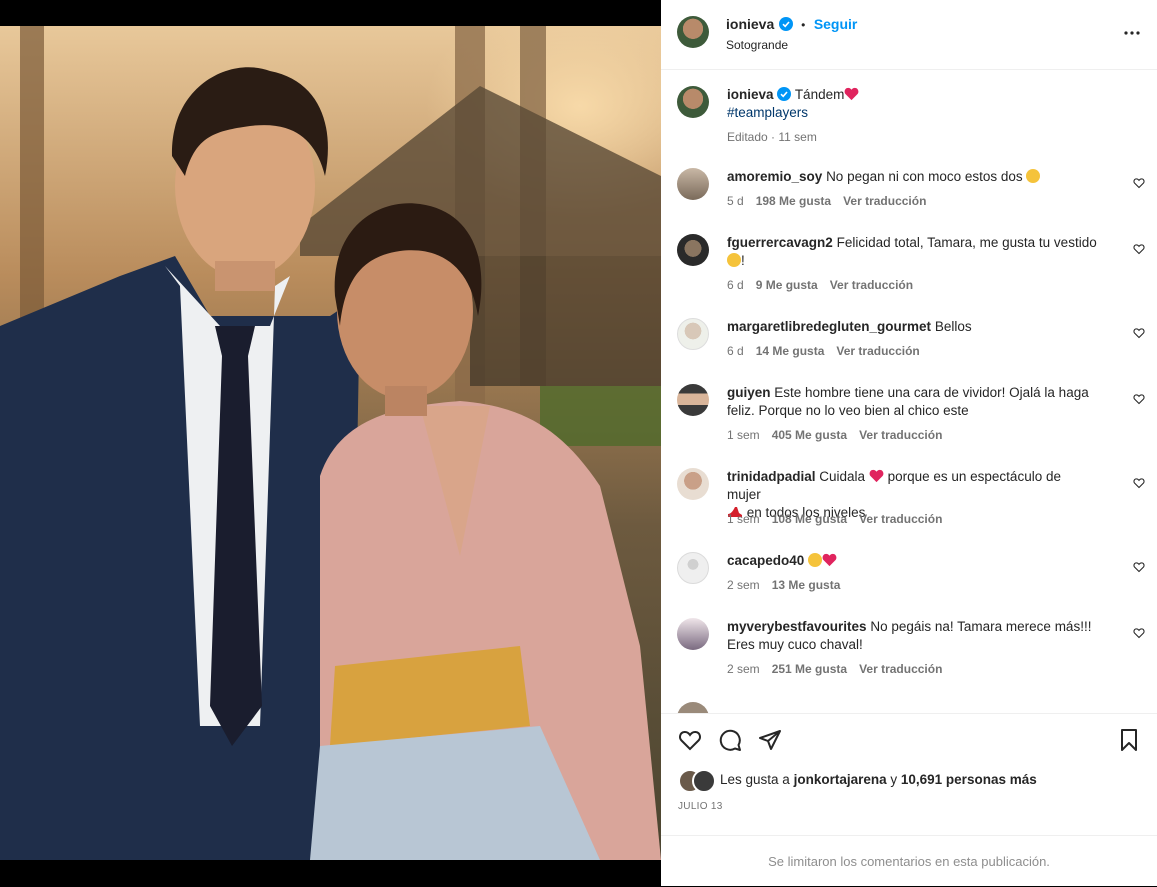 This screenshot has height=887, width=1157. What do you see at coordinates (690, 740) in the screenshot?
I see `like-heart-icon` at bounding box center [690, 740].